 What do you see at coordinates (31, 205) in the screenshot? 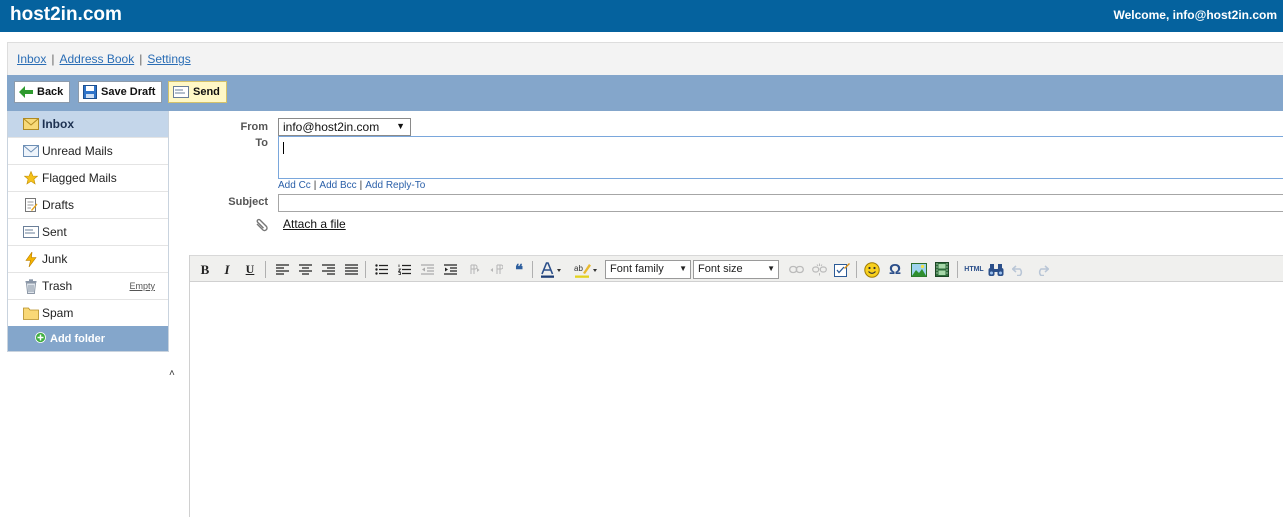
I see `drafts-icon` at bounding box center [31, 205].